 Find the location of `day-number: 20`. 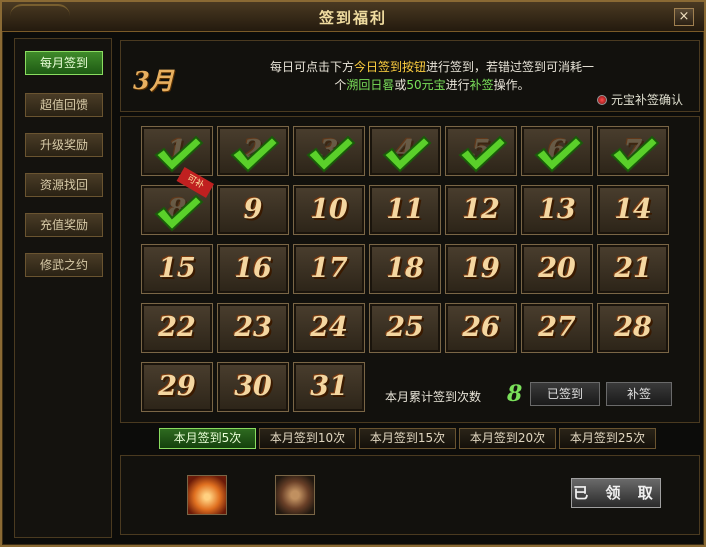

day-number: 20 is located at coordinates (557, 268).